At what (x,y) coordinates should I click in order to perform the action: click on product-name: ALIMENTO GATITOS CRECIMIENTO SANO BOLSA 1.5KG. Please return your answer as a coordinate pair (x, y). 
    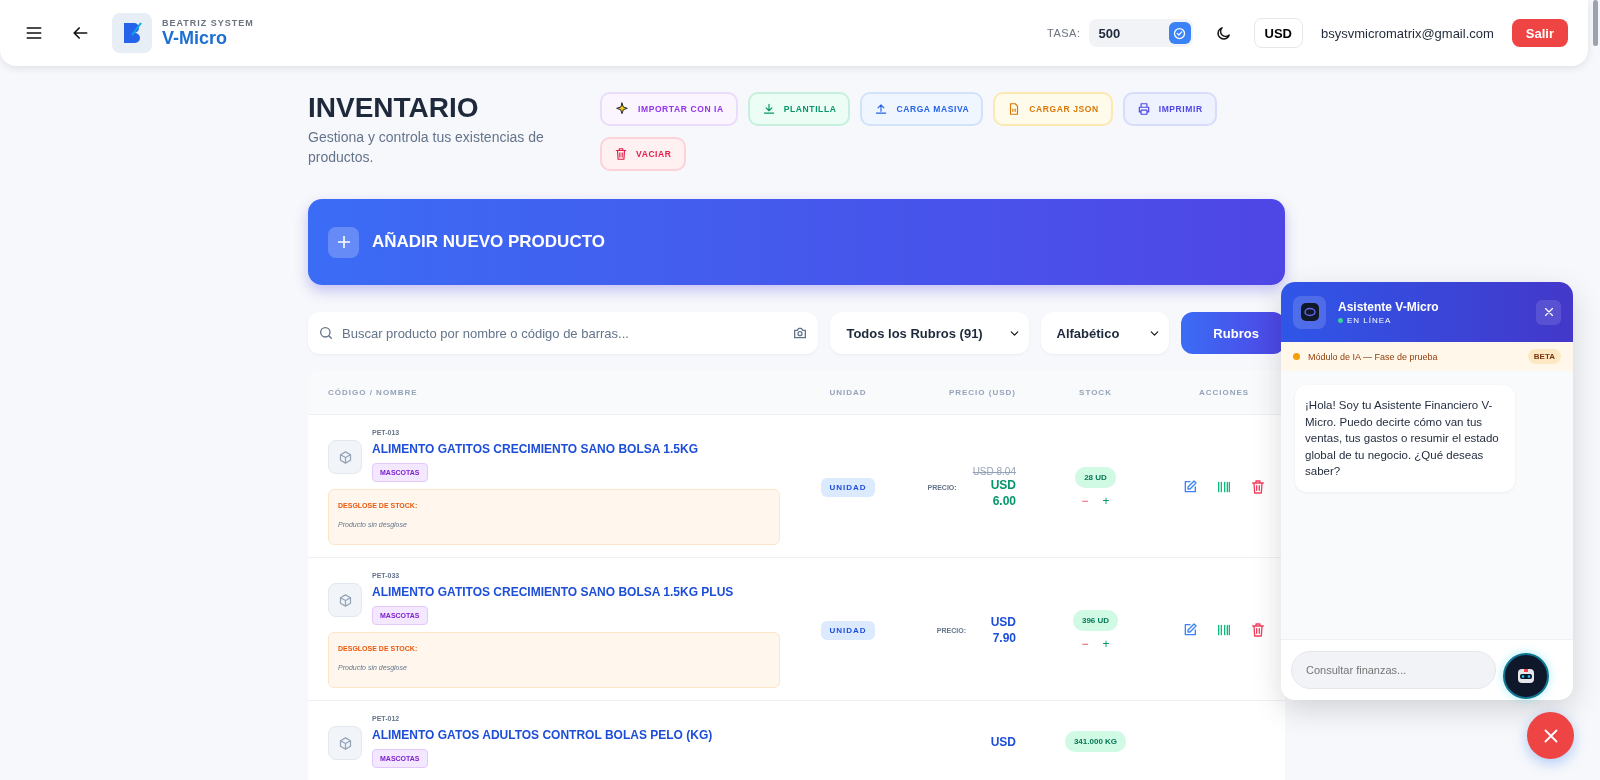
    Looking at the image, I should click on (535, 449).